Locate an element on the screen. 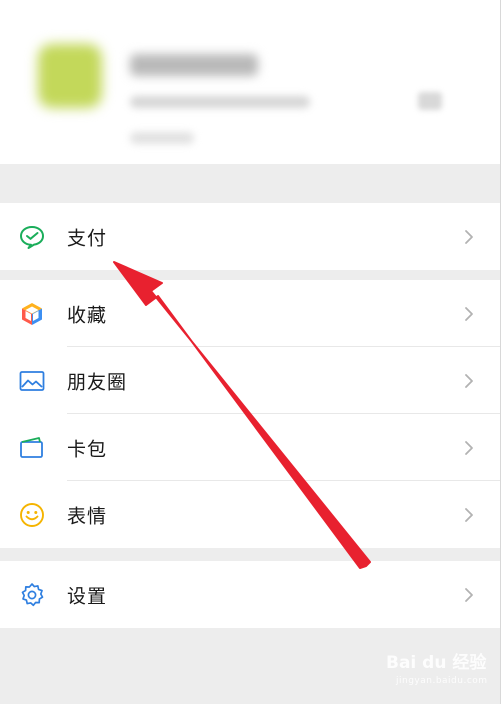  blurred-wechat-id is located at coordinates (220, 102).